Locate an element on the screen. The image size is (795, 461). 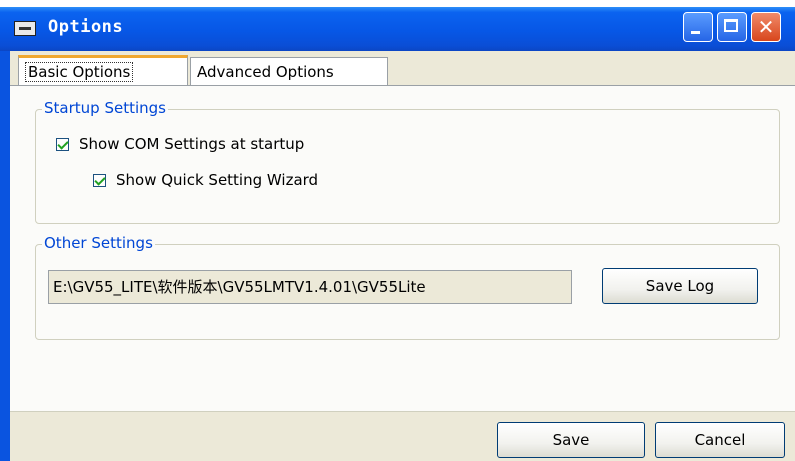
startup-settings-legend: Startup Settings is located at coordinates (105, 108).